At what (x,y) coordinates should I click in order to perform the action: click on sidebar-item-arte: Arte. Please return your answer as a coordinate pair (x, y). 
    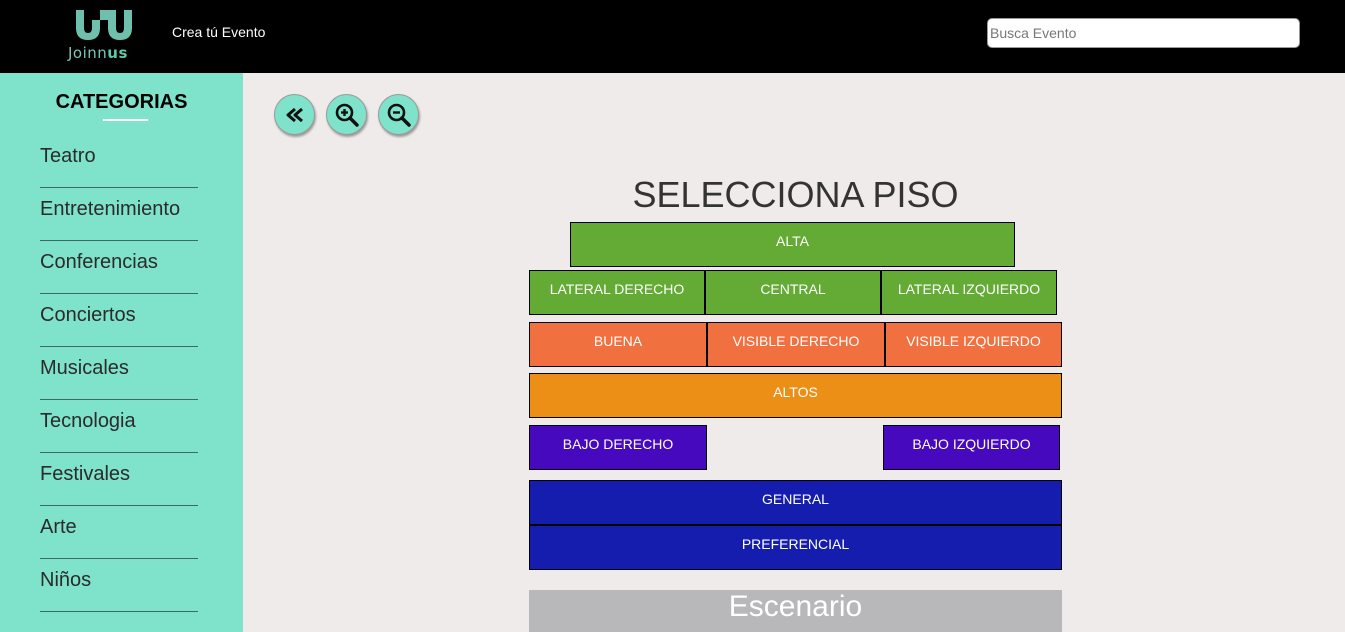
    Looking at the image, I should click on (119, 532).